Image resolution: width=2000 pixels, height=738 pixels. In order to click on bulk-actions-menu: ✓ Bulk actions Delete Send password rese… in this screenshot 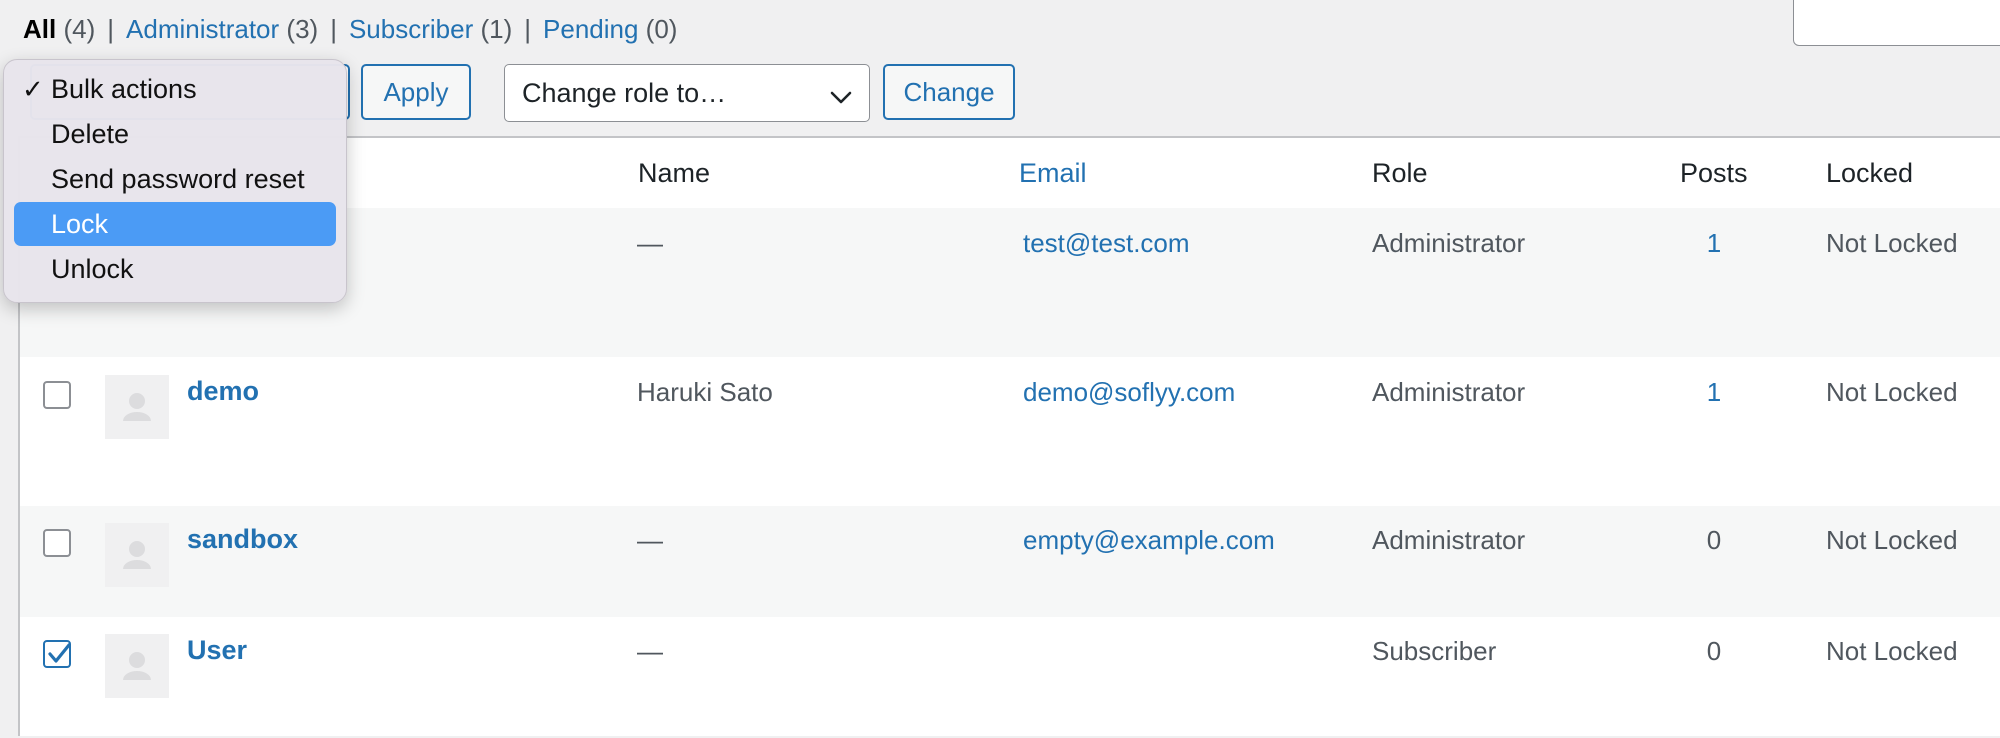, I will do `click(175, 181)`.